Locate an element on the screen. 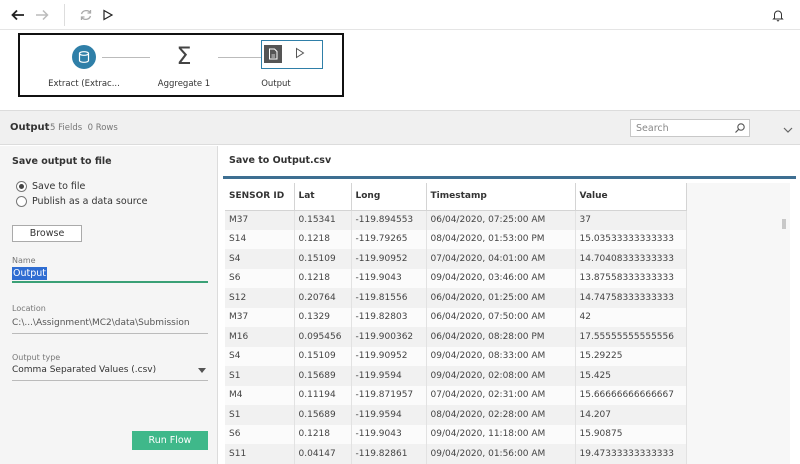  table-cell: -119.79265 is located at coordinates (389, 239).